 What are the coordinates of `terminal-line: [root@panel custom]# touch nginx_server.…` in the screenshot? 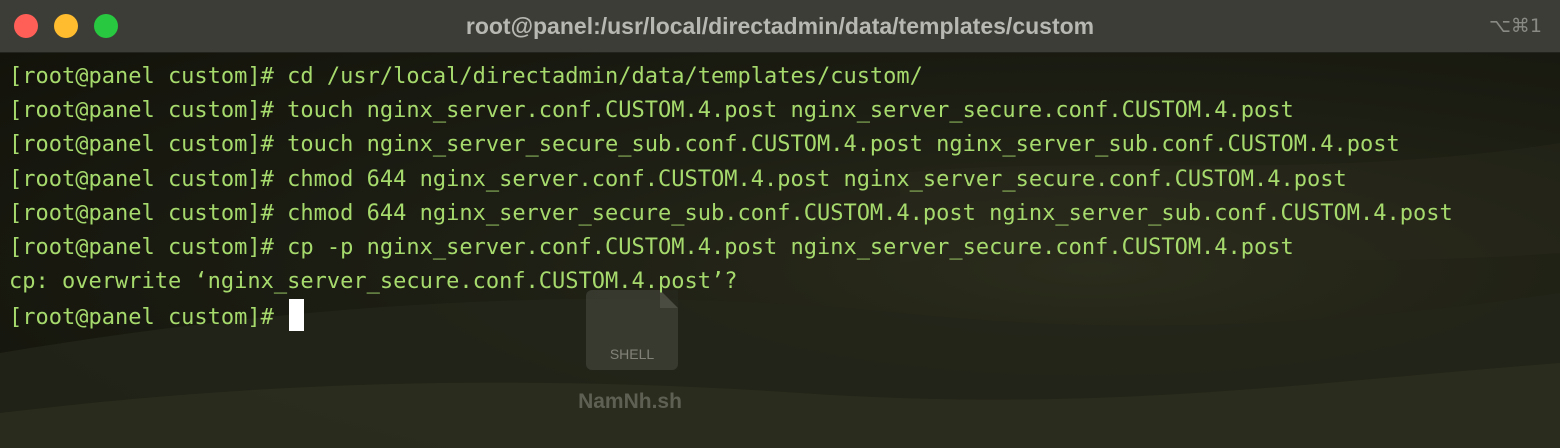 It's located at (651, 111).